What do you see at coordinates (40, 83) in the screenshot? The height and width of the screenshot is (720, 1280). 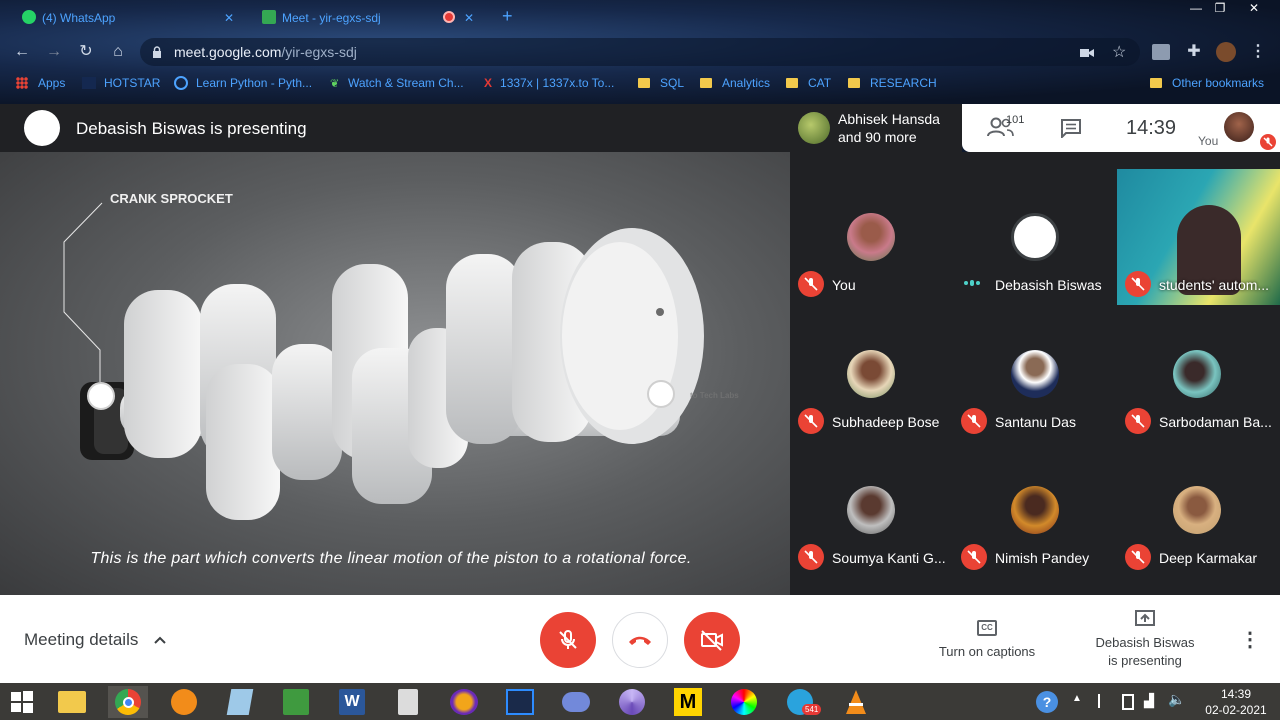 I see `bookmark-apps: Apps` at bounding box center [40, 83].